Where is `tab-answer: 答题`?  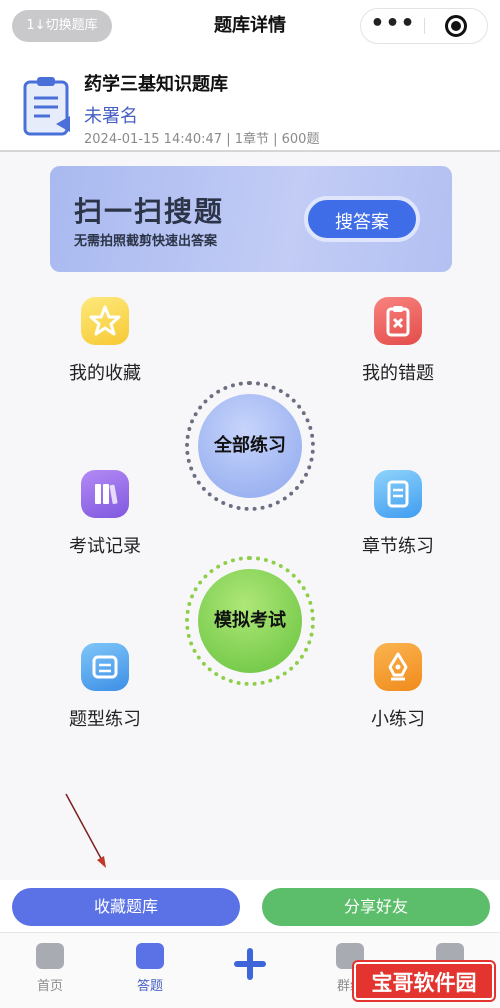 tab-answer: 答题 is located at coordinates (150, 970).